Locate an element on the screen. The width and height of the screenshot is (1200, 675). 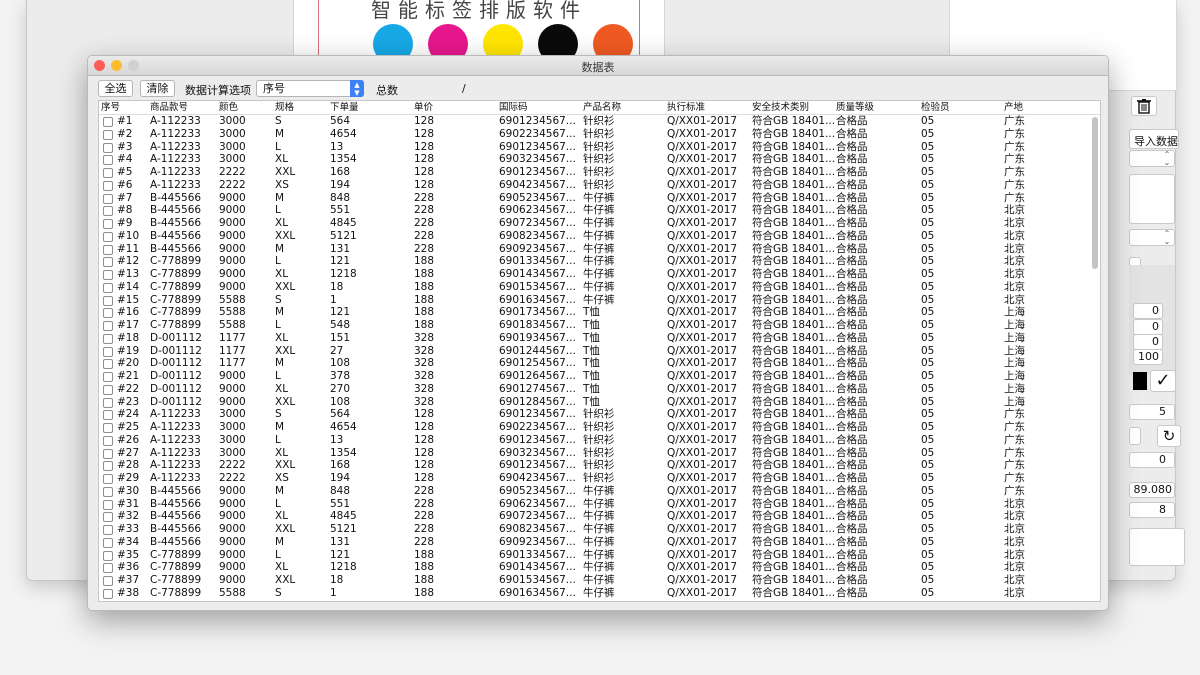
header-col-inspector: 检验员 is located at coordinates (935, 107).